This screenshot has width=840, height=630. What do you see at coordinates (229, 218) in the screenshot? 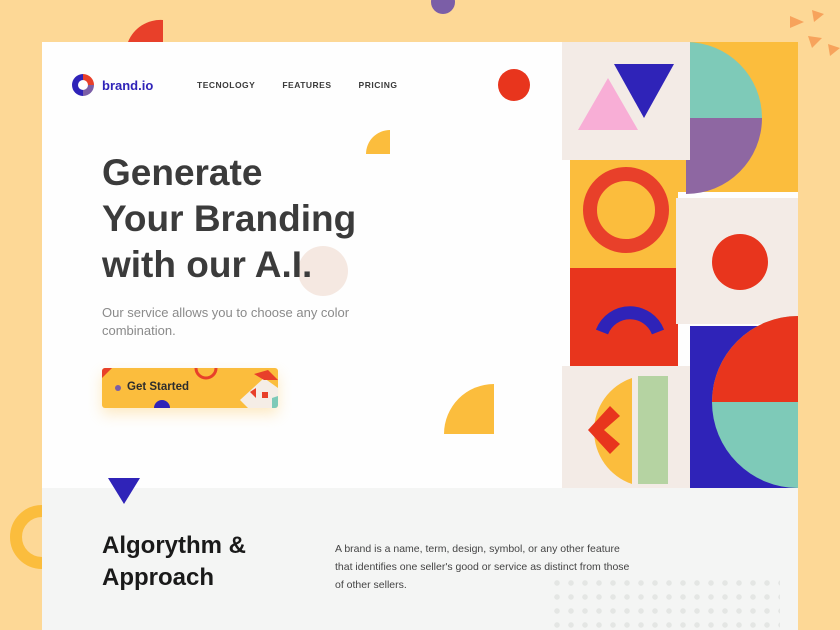
I see `headline-line-2: Your Branding` at bounding box center [229, 218].